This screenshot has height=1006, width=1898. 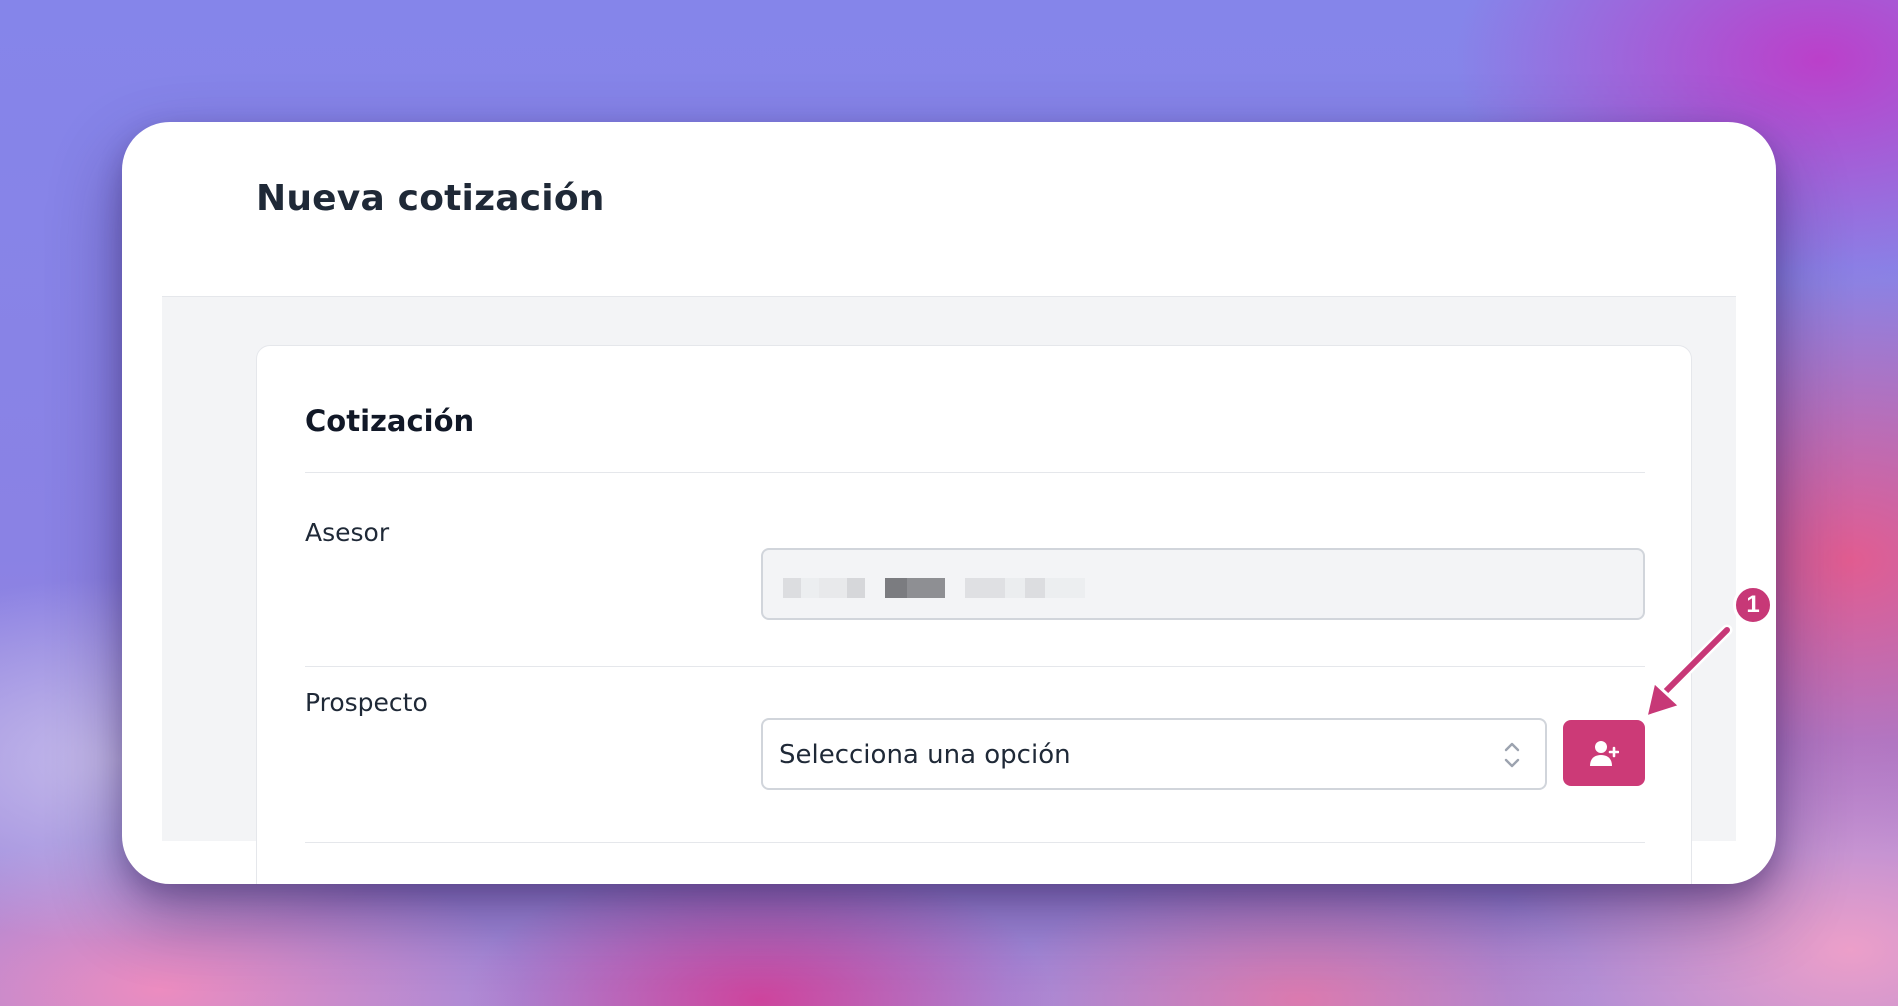 I want to click on prospecto-select: Selecciona una opción, so click(x=1154, y=754).